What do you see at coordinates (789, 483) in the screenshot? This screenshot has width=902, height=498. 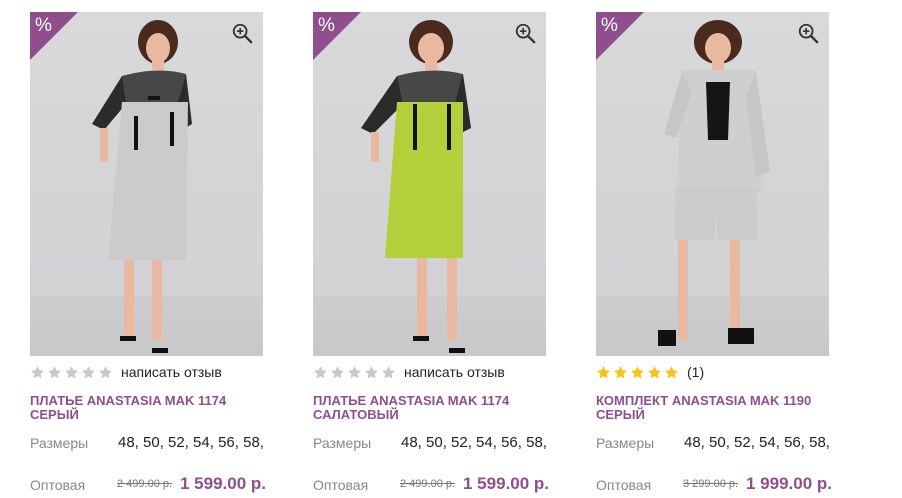 I see `new-price: 1 999.00 р.` at bounding box center [789, 483].